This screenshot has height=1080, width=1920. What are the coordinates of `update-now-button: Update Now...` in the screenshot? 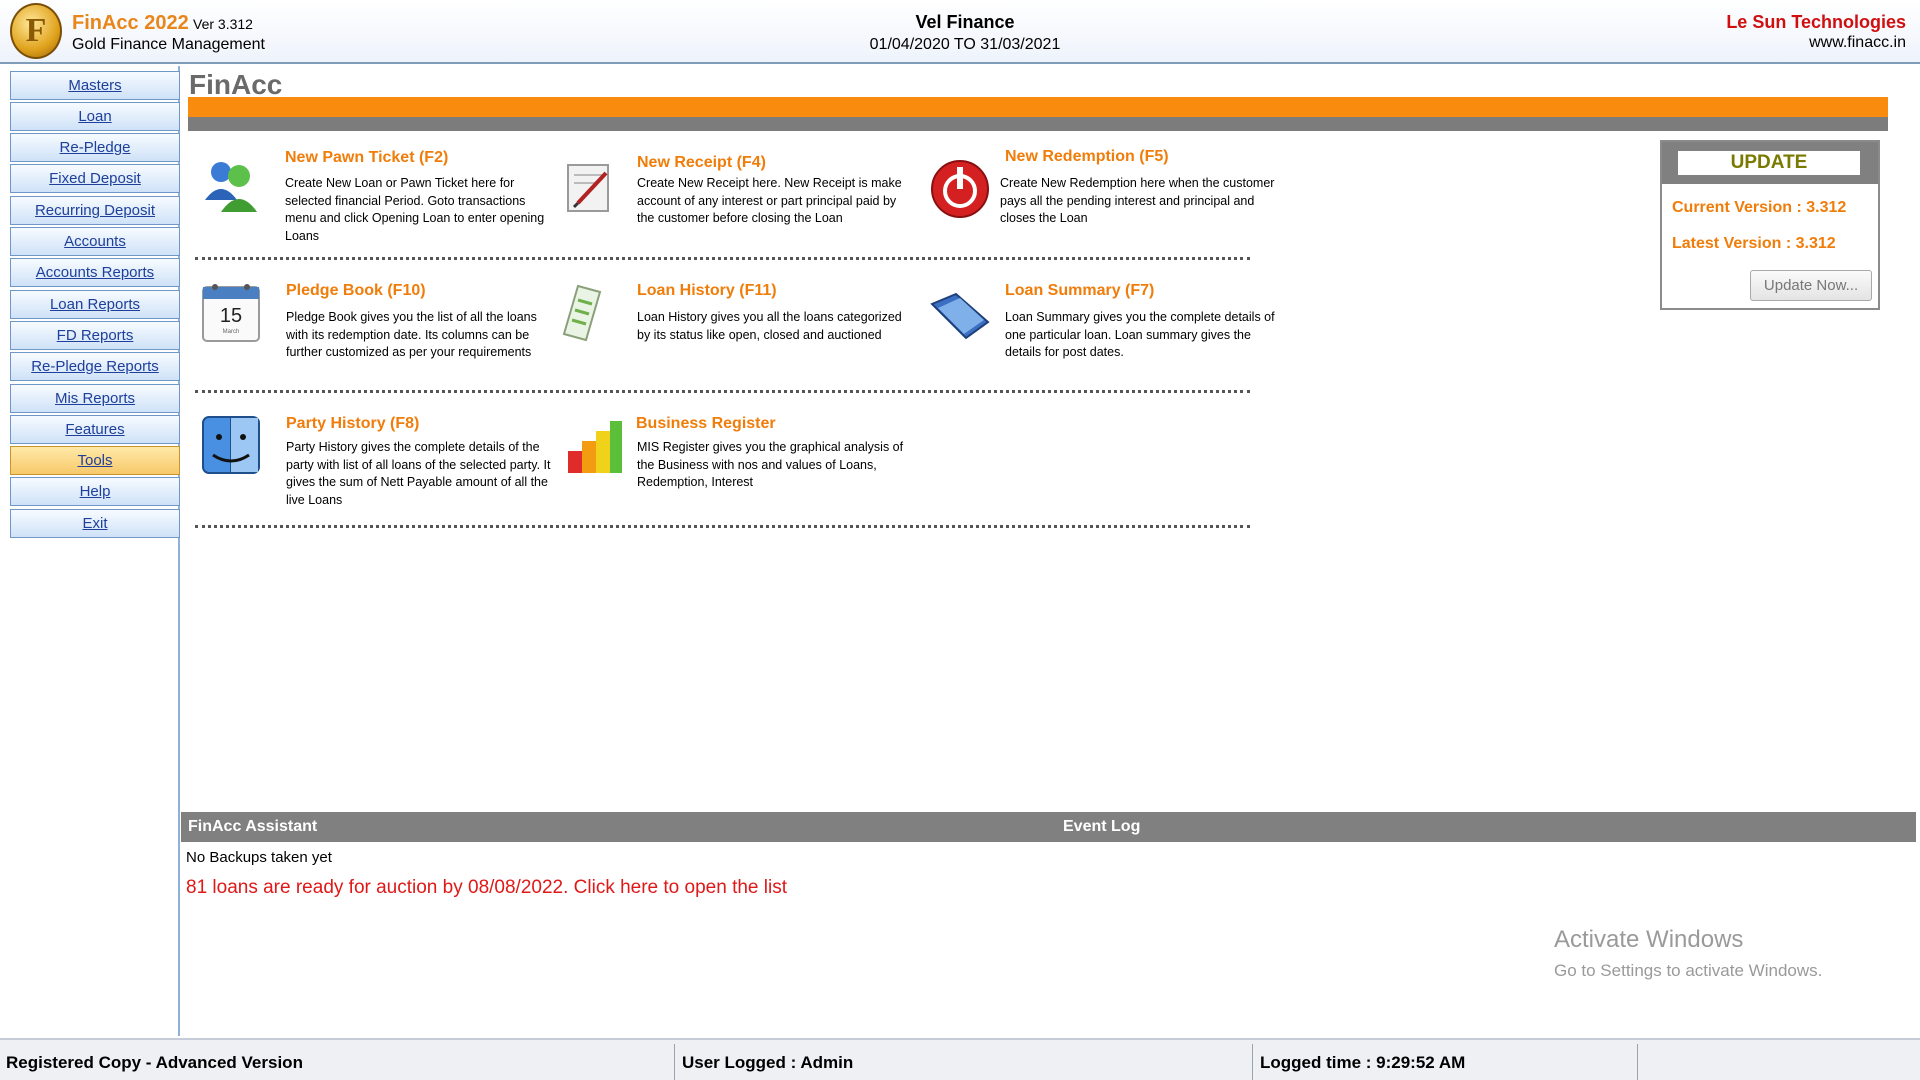 It's located at (1811, 285).